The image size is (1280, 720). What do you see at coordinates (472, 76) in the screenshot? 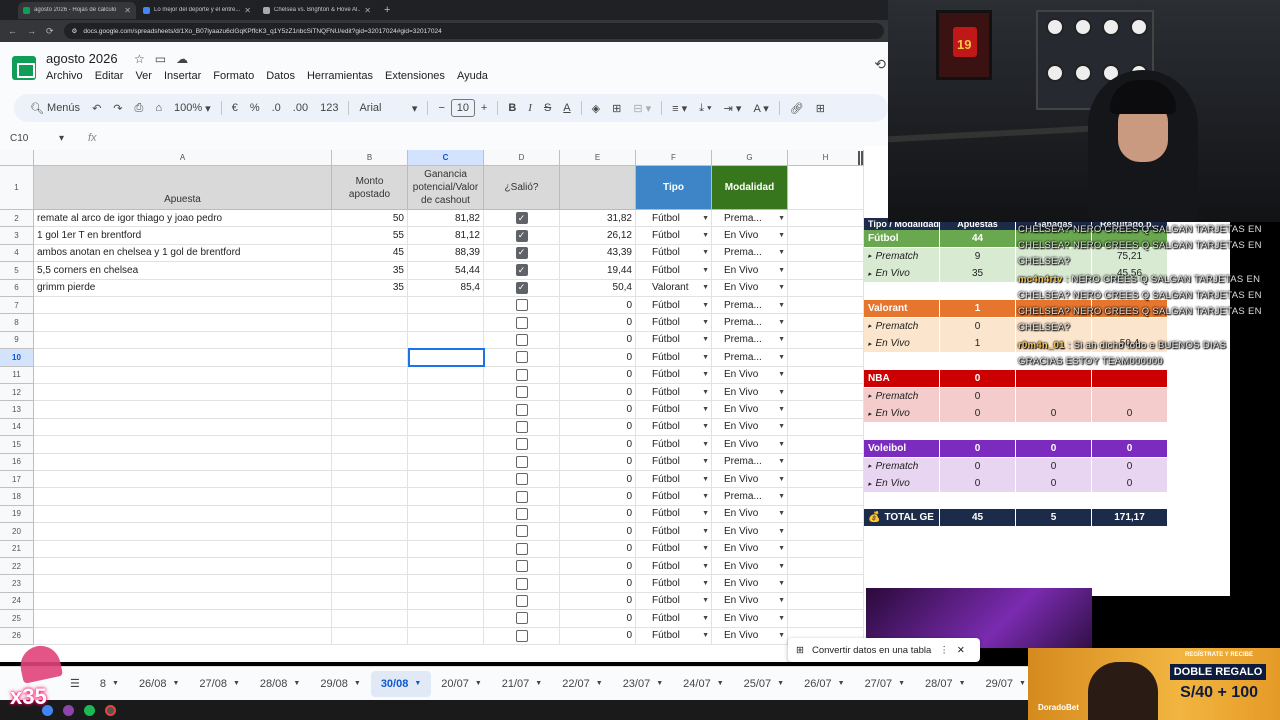
I see `menu-item-ayuda: Ayuda` at bounding box center [472, 76].